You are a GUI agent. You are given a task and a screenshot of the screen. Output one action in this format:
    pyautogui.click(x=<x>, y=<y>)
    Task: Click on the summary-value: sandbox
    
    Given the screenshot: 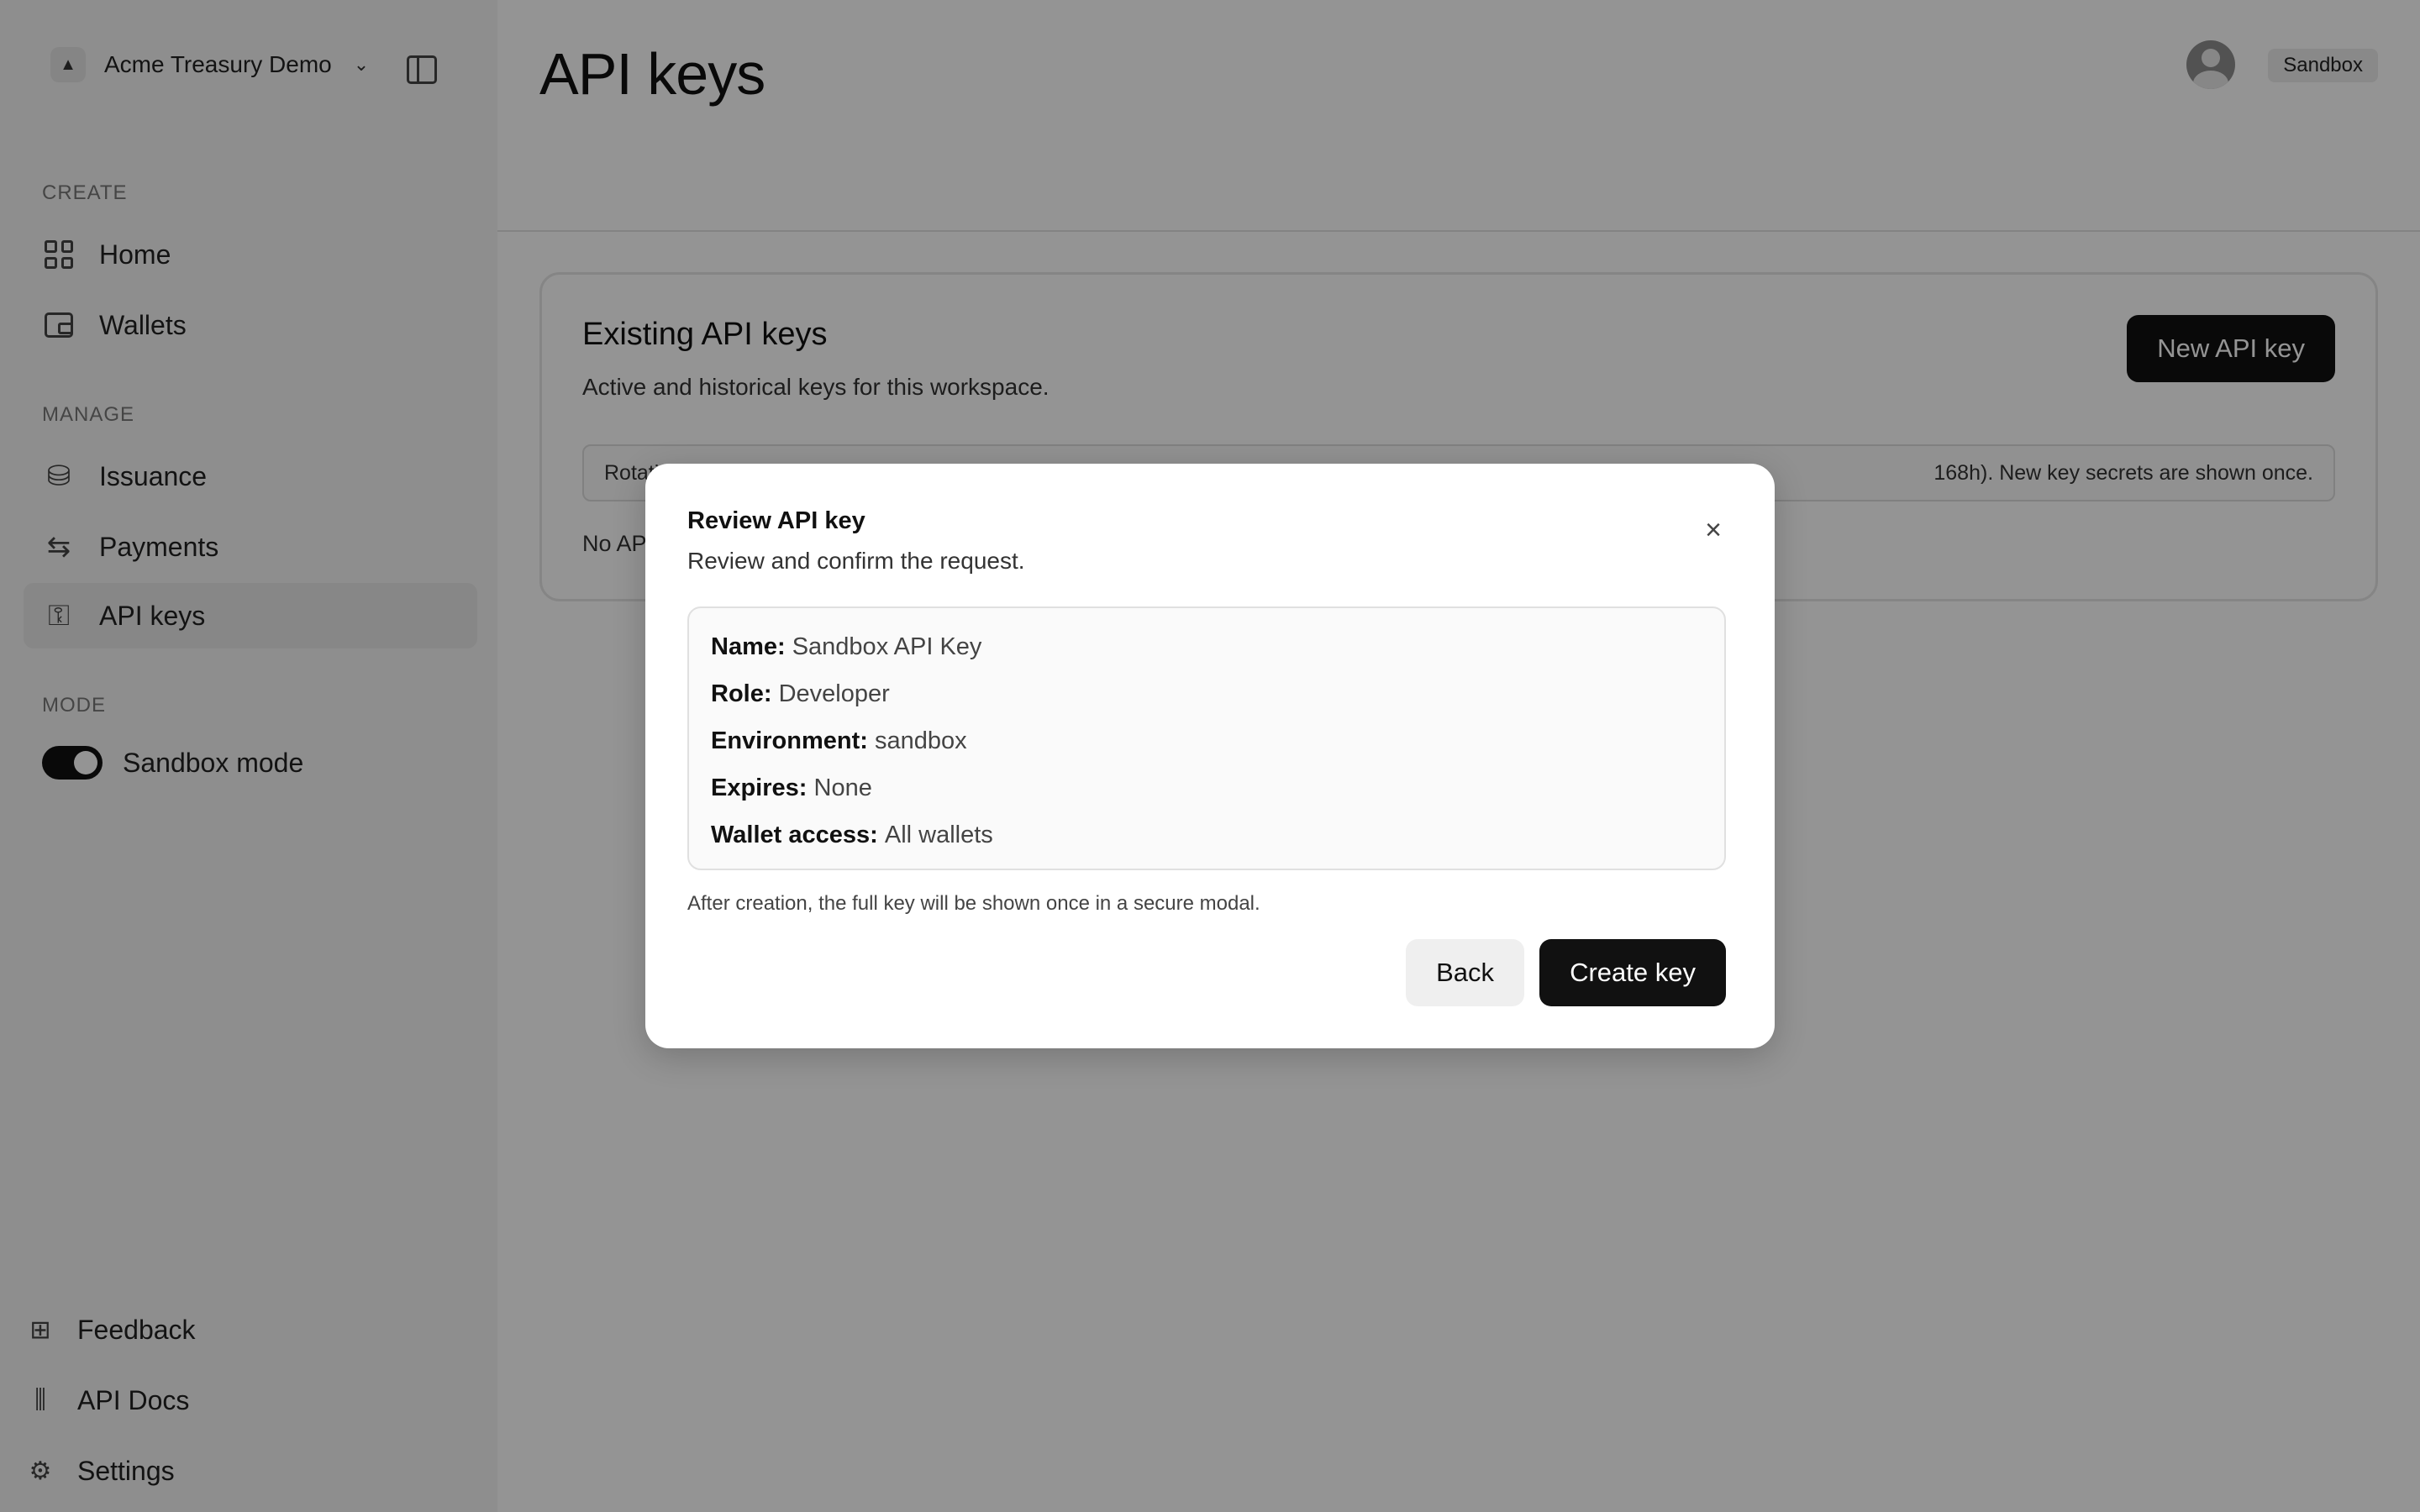 What is the action you would take?
    pyautogui.click(x=921, y=740)
    